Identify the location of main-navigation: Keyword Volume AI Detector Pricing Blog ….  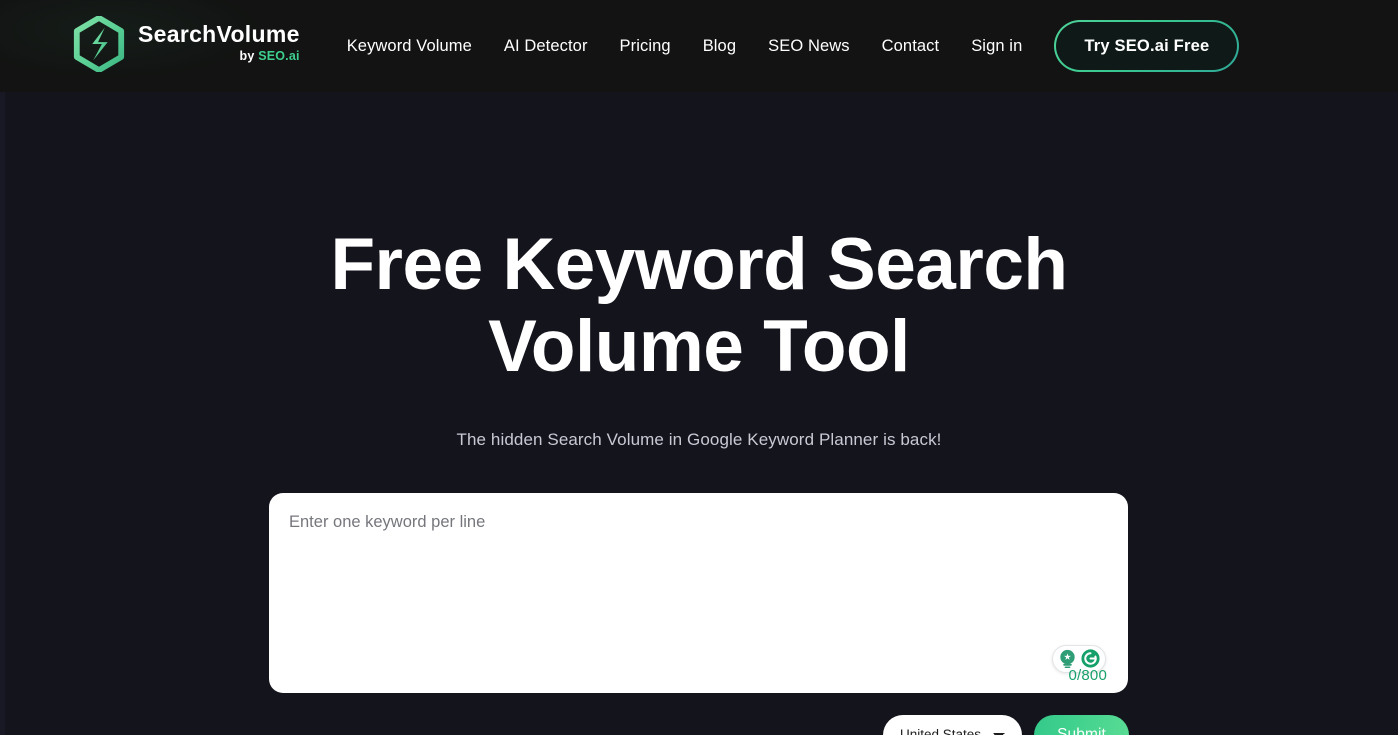
(685, 46).